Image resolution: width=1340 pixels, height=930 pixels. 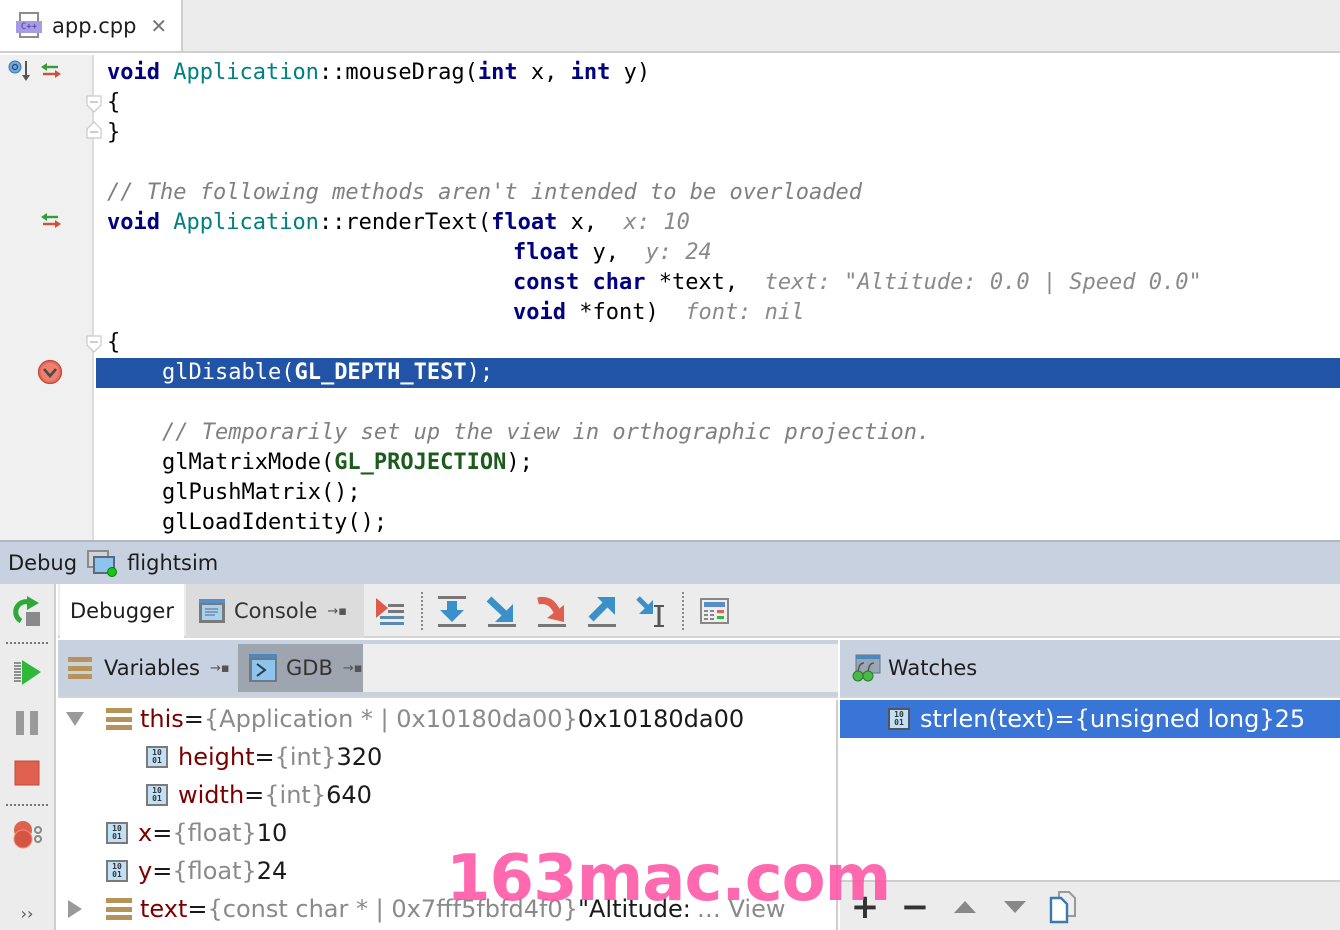 What do you see at coordinates (196, 833) in the screenshot?
I see `variable-row: 10 01 x = {float} 10` at bounding box center [196, 833].